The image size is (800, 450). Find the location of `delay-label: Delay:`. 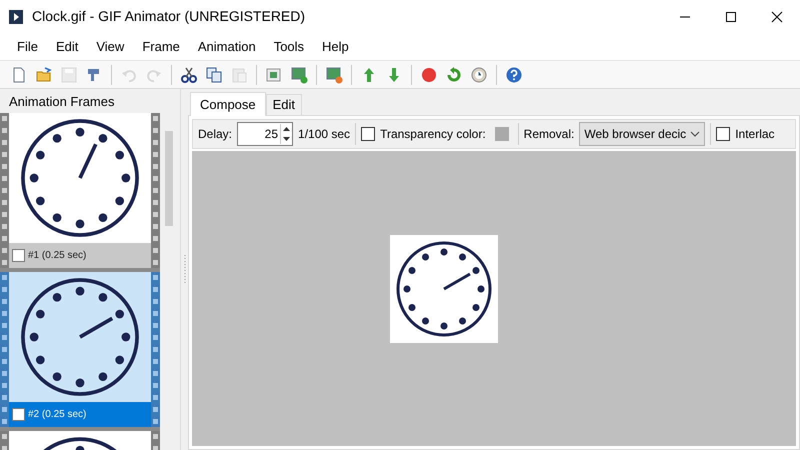

delay-label: Delay: is located at coordinates (215, 134).